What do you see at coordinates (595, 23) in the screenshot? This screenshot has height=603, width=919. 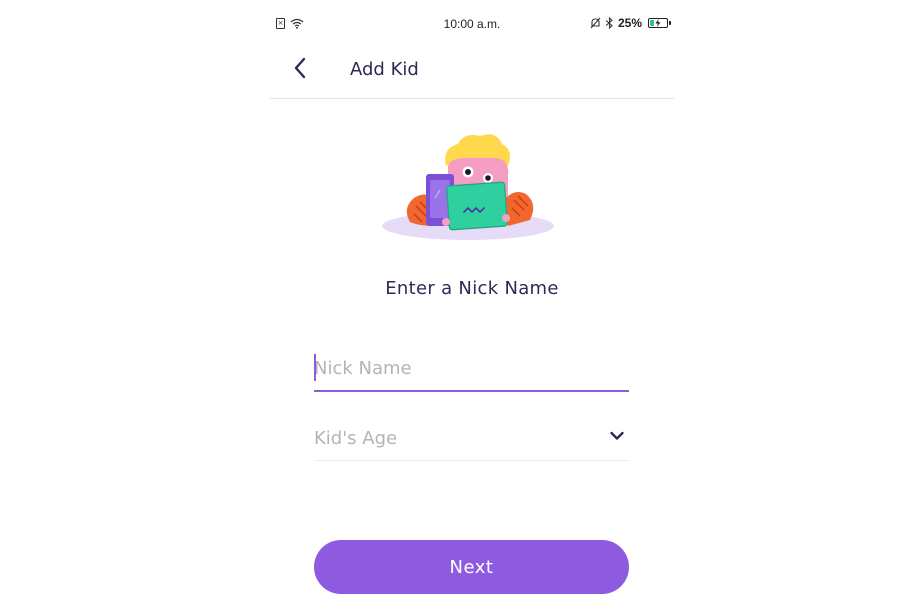 I see `alarm-off-icon` at bounding box center [595, 23].